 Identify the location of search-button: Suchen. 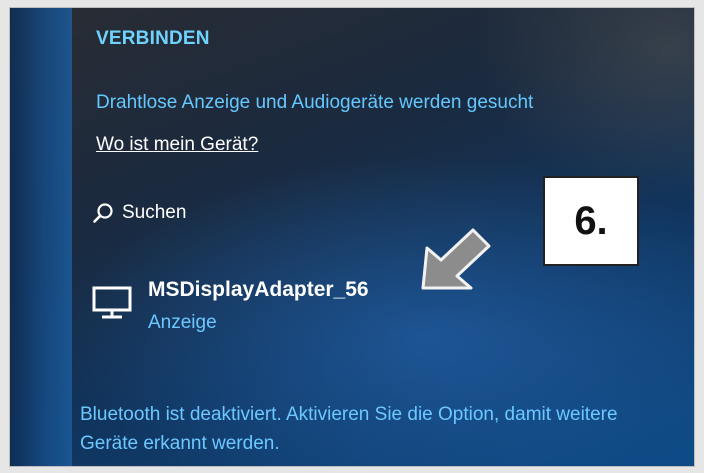
(139, 213).